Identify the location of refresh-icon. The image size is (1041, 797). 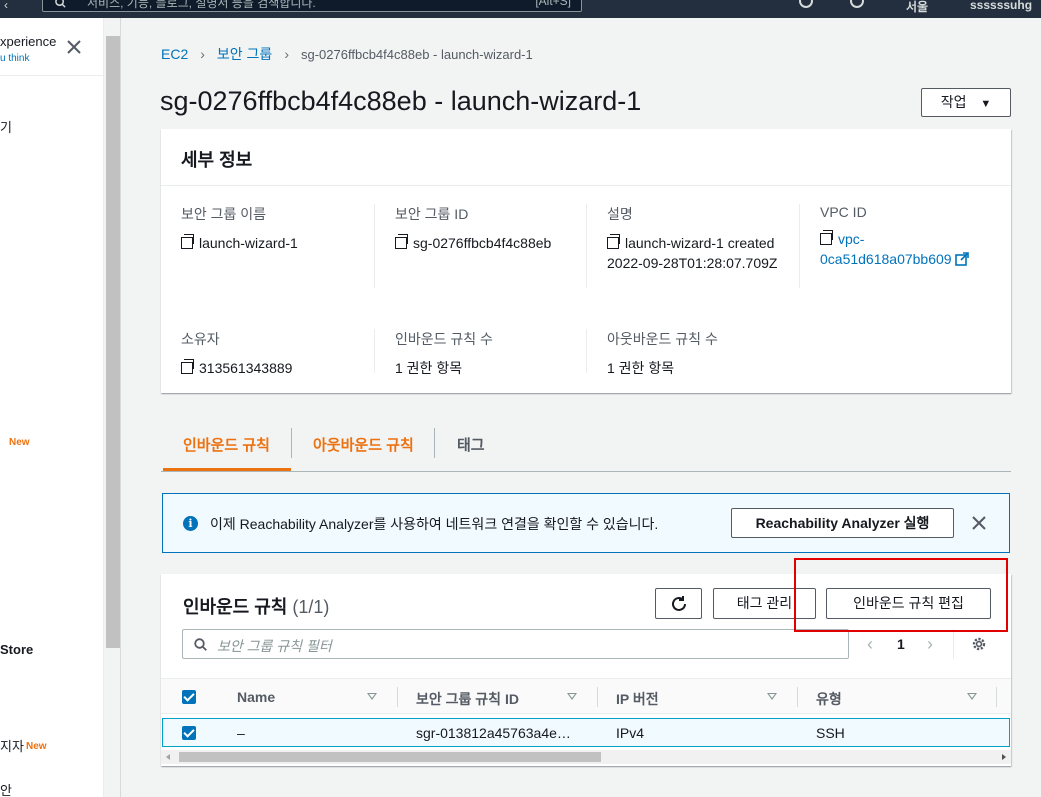
(678, 603).